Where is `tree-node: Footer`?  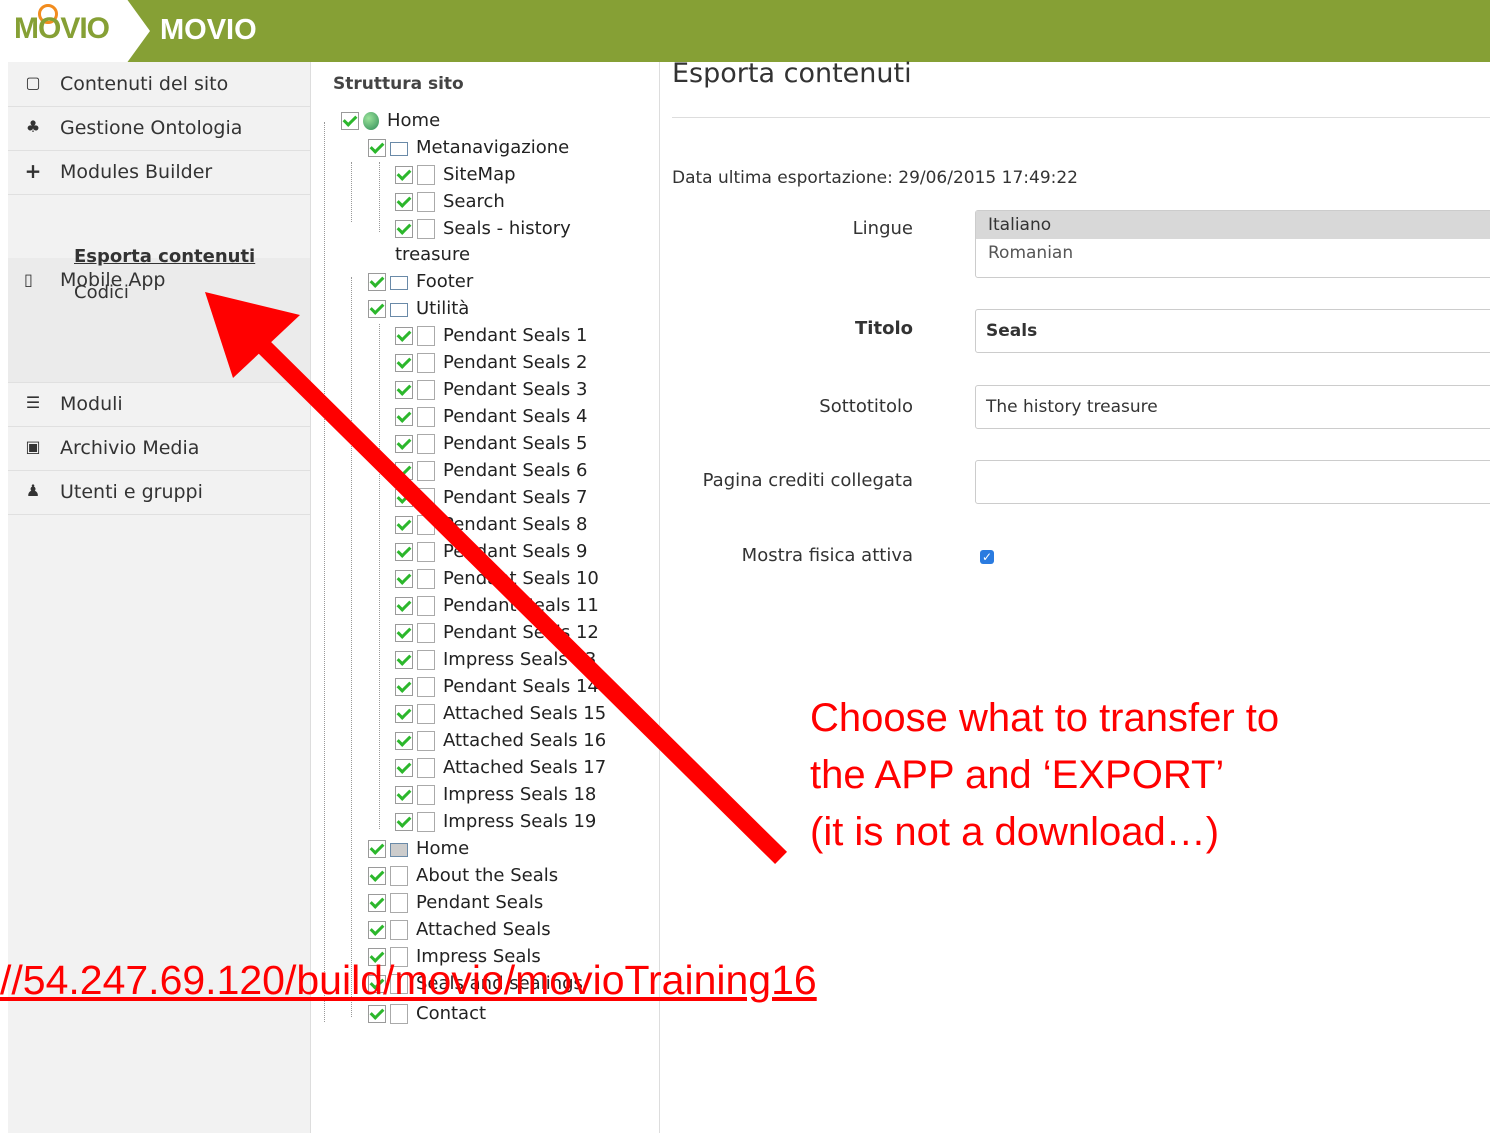
tree-node: Footer is located at coordinates (420, 284).